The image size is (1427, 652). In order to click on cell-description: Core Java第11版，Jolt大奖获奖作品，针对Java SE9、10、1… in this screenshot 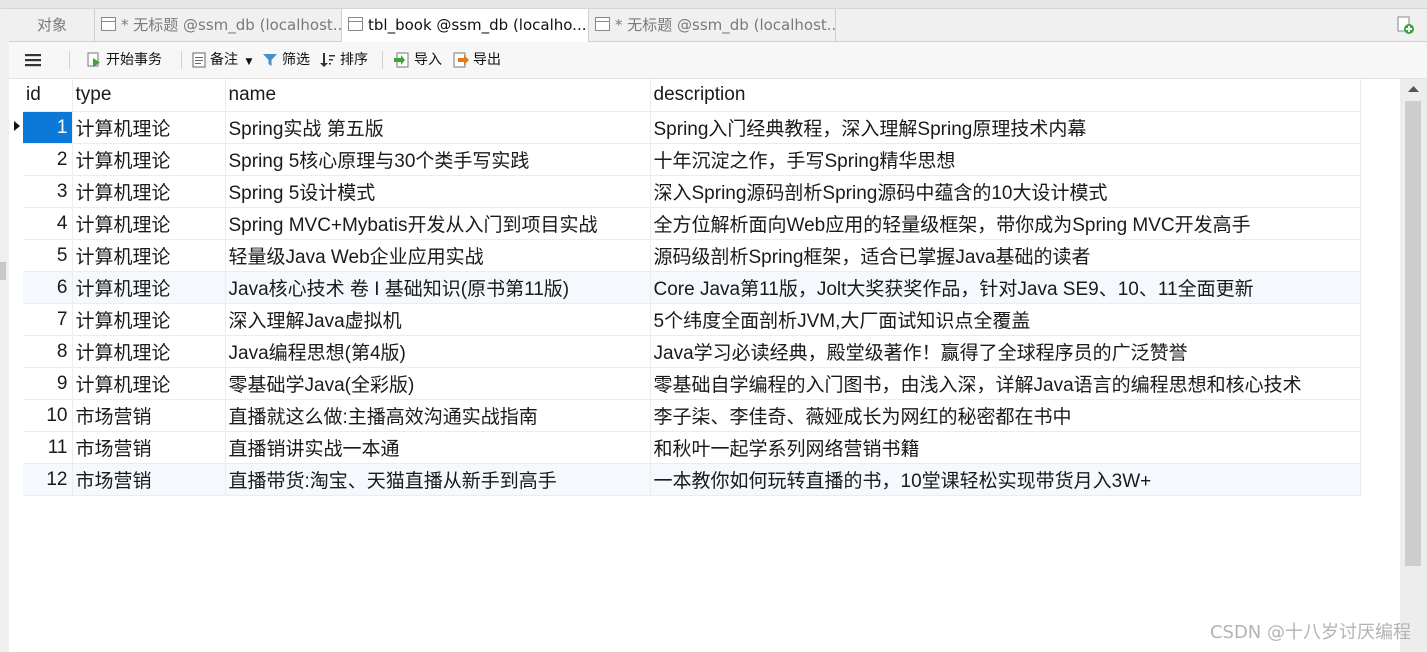, I will do `click(1005, 287)`.